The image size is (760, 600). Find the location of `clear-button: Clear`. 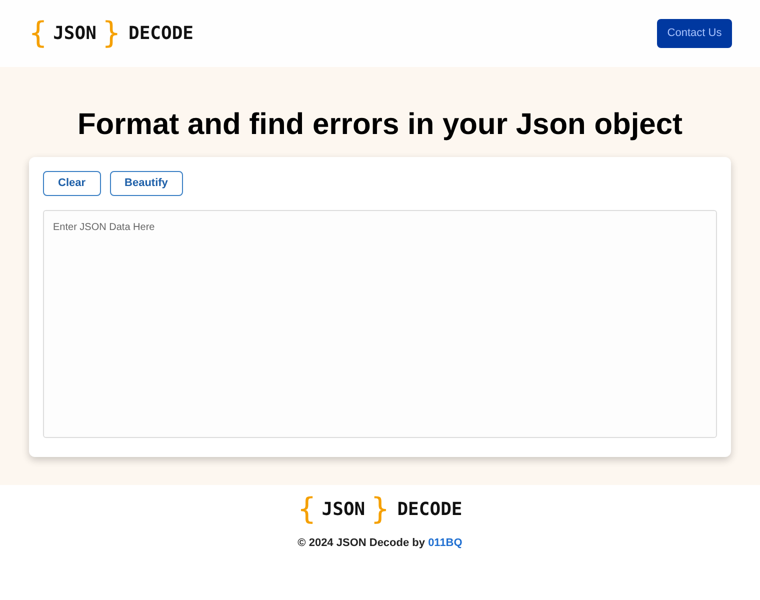

clear-button: Clear is located at coordinates (72, 183).